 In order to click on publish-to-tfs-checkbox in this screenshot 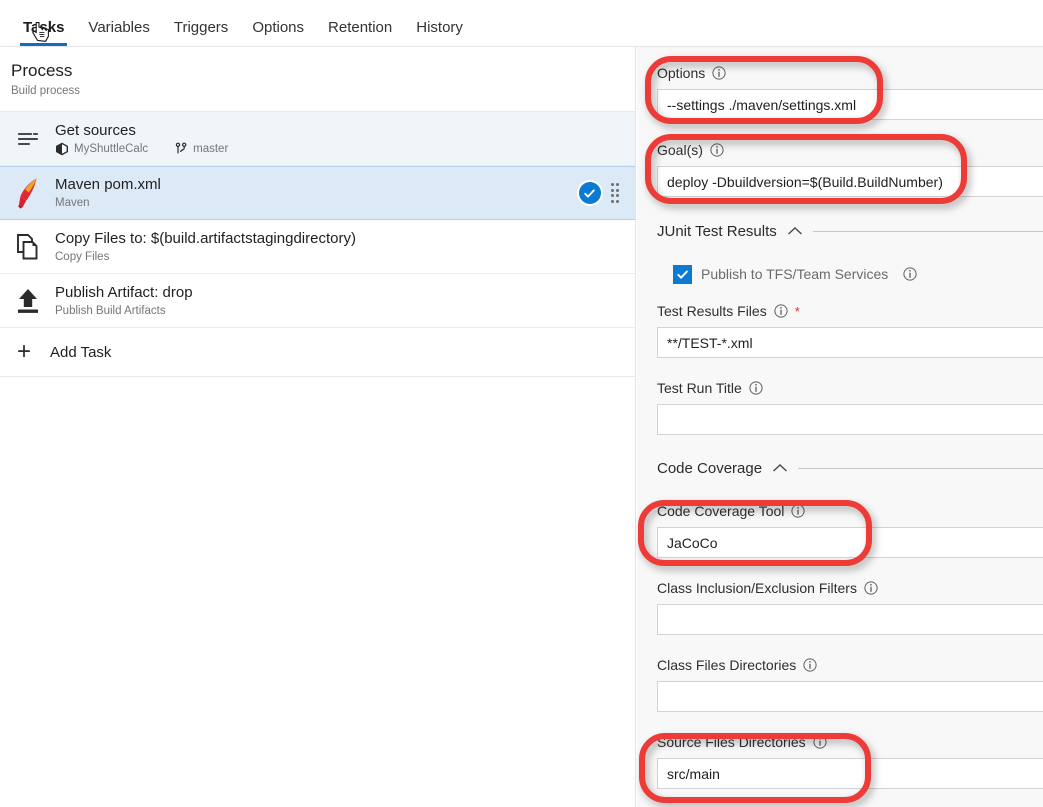, I will do `click(682, 274)`.